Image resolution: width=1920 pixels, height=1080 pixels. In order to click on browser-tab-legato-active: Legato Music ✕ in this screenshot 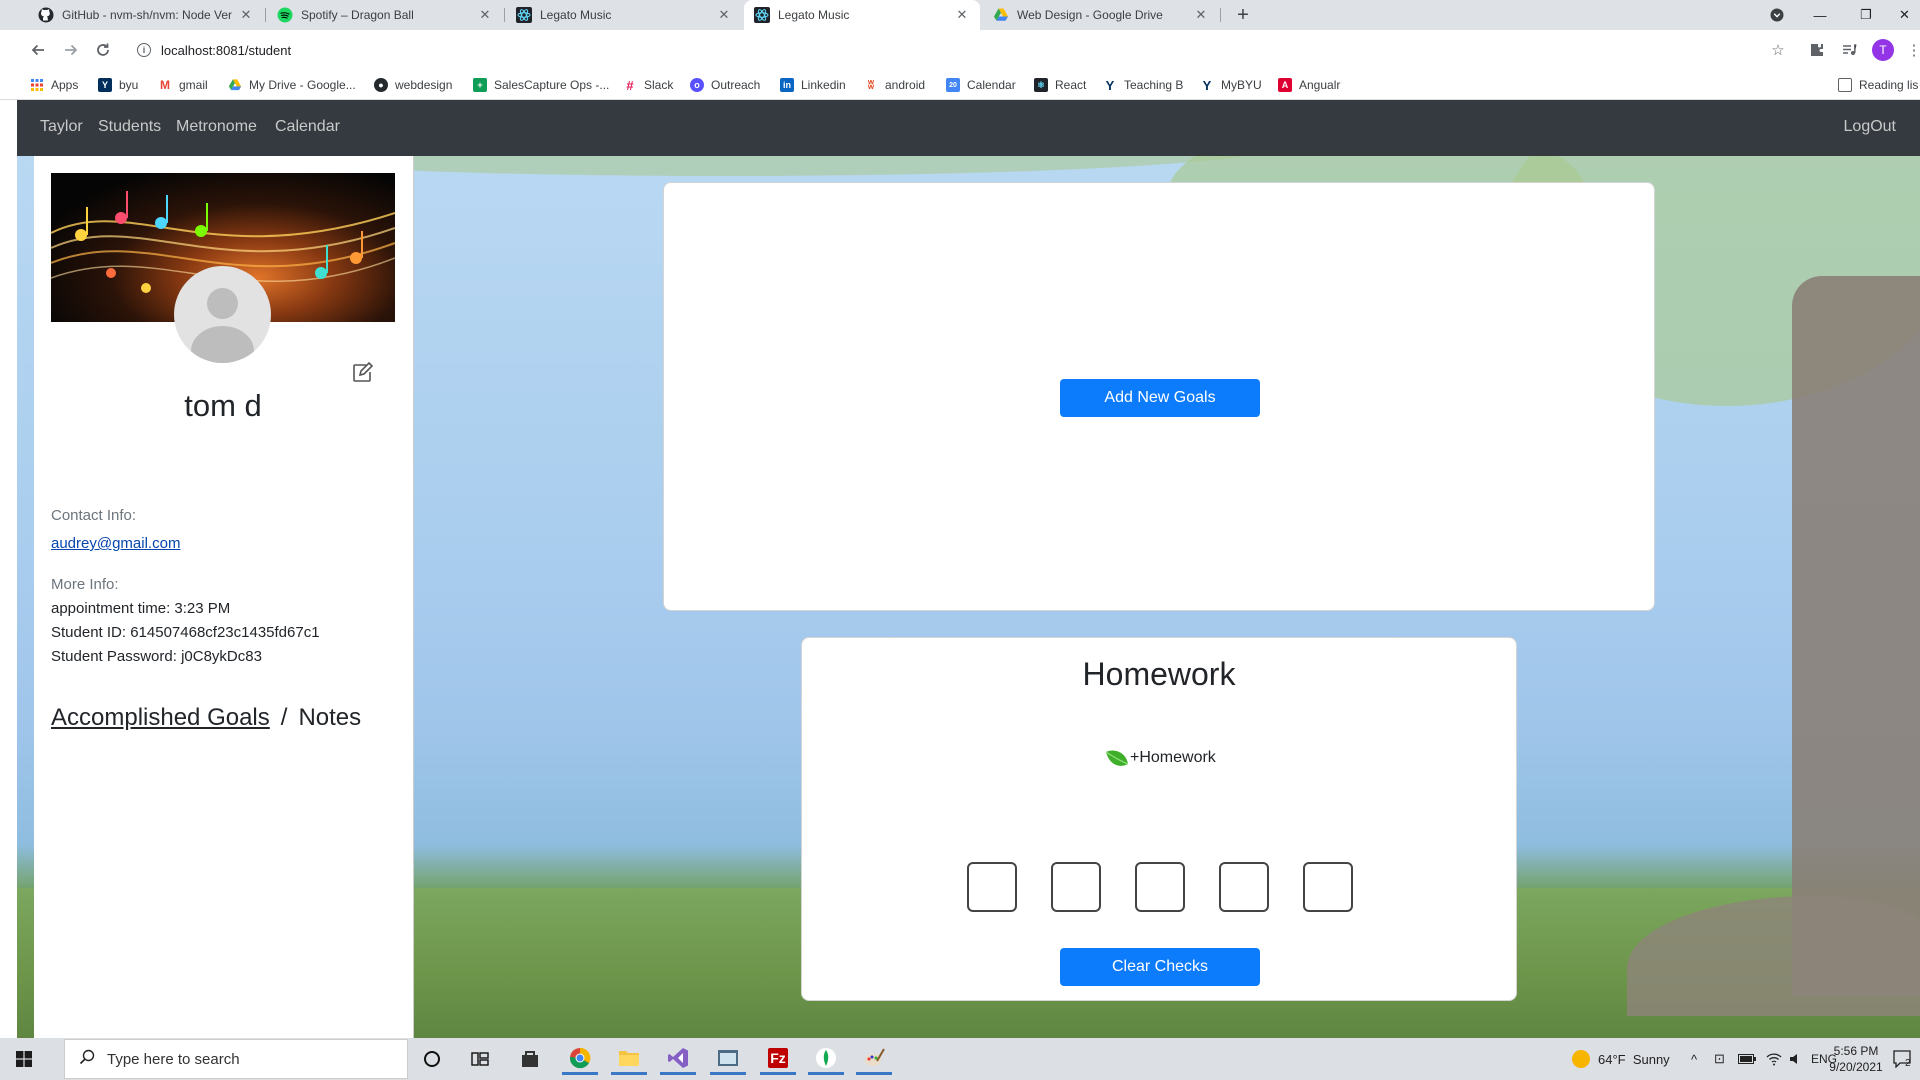, I will do `click(862, 15)`.